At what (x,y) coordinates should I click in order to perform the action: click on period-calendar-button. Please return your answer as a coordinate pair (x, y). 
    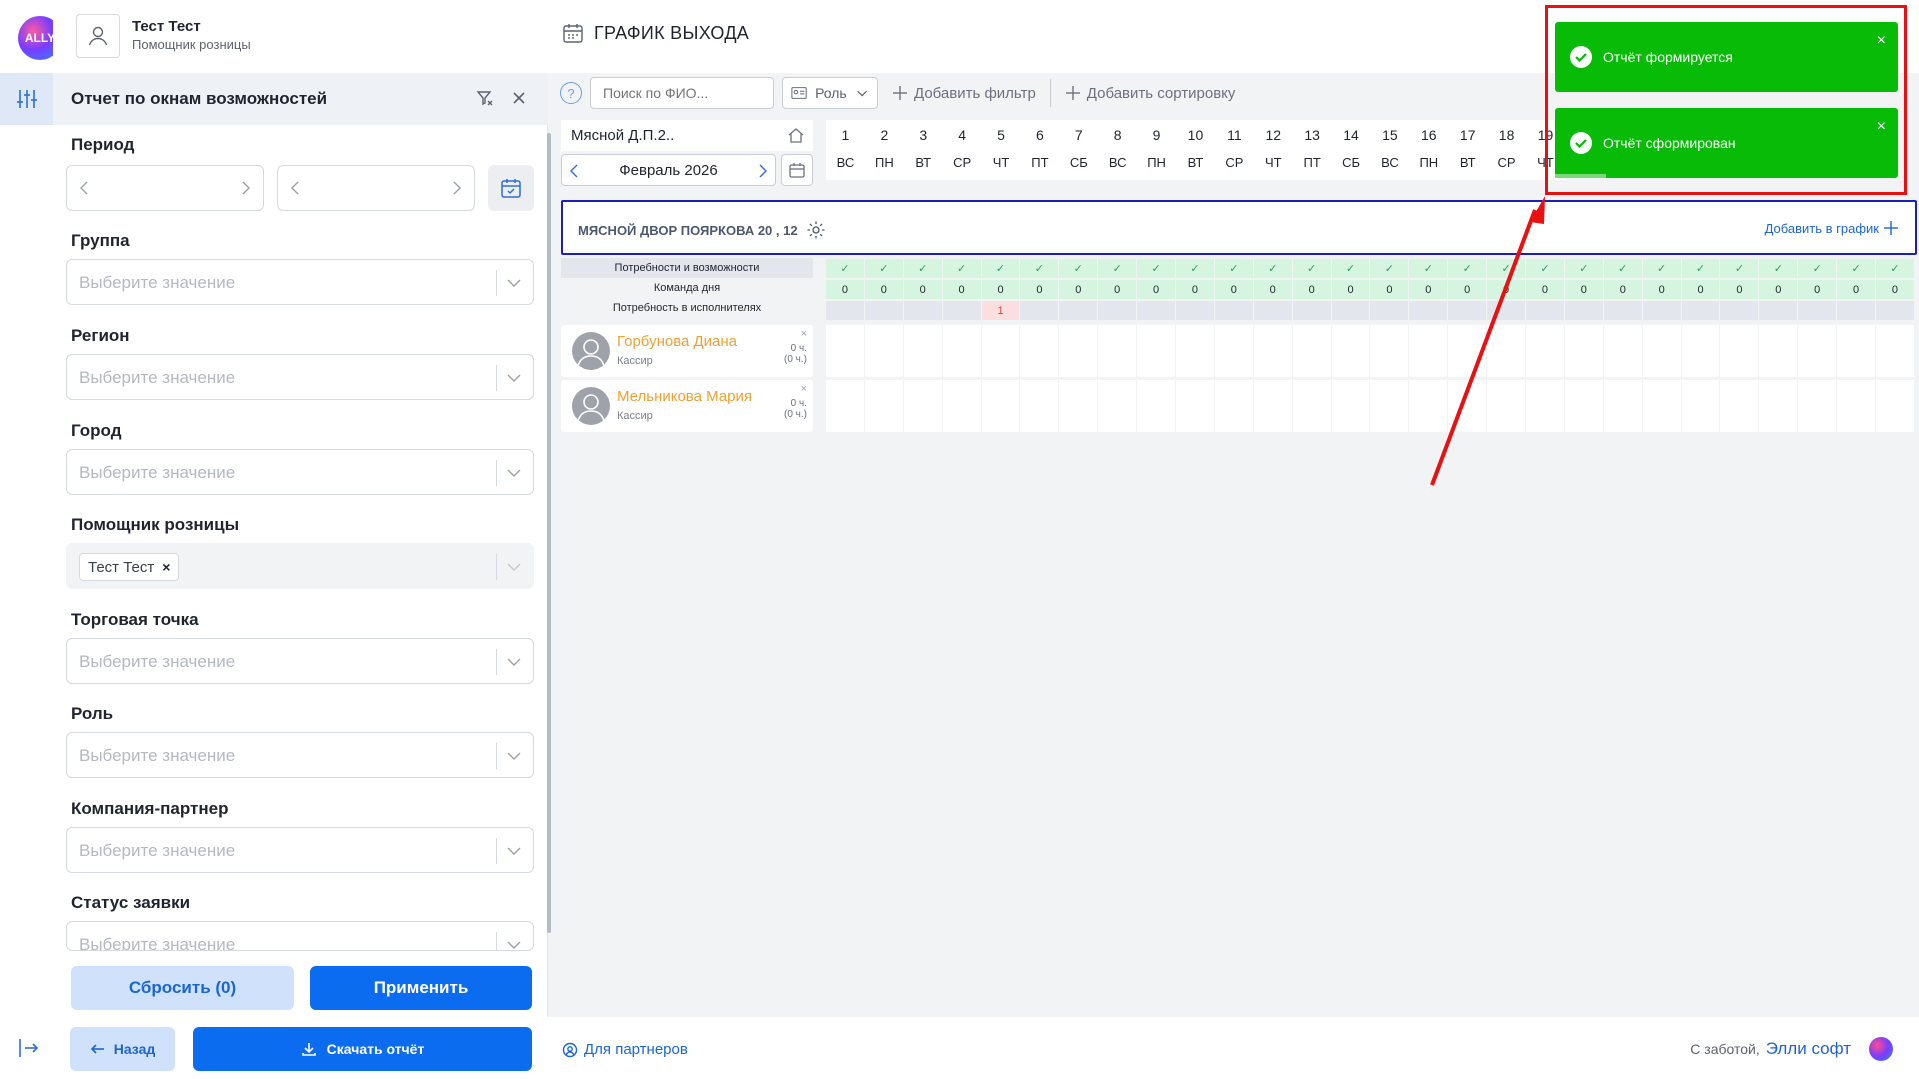
    Looking at the image, I should click on (511, 188).